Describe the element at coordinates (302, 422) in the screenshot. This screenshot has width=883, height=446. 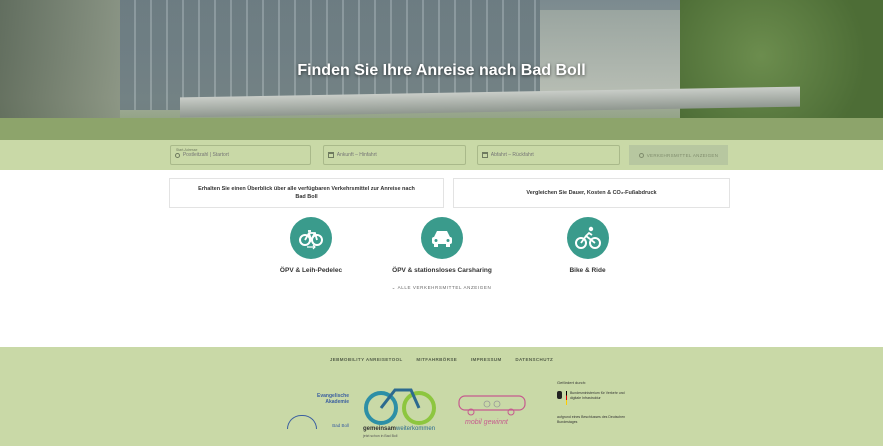
I see `arc-icon` at that location.